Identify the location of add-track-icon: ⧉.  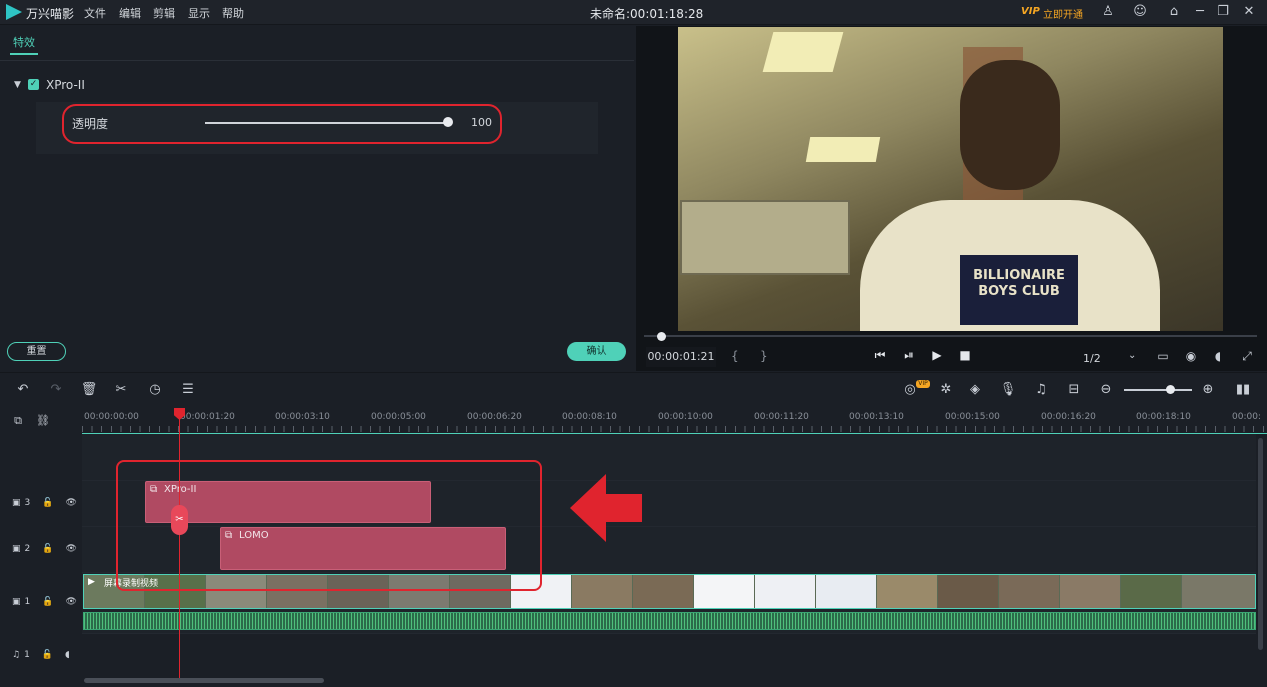
(18, 421).